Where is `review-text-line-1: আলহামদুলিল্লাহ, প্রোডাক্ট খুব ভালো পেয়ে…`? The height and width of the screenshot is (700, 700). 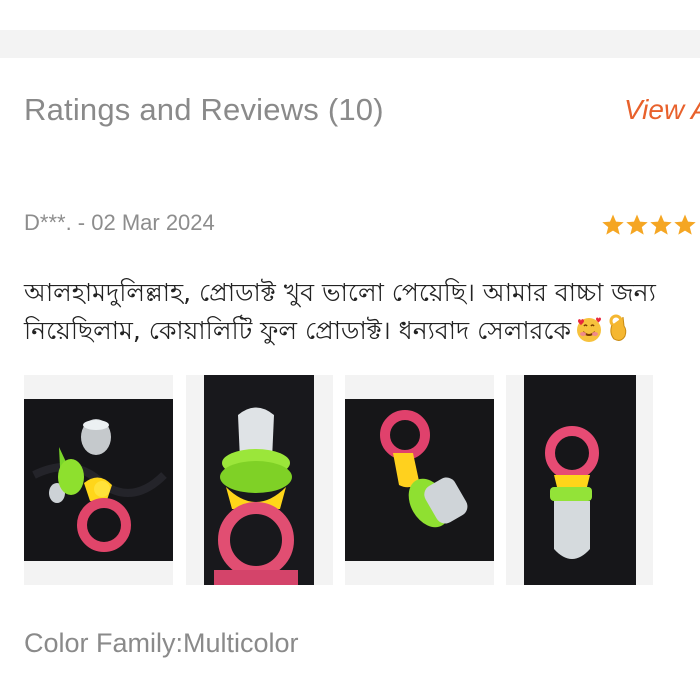
review-text-line-1: আলহামদুলিল্লাহ, প্রোডাক্ট খুব ভালো পেয়ে… is located at coordinates (340, 292).